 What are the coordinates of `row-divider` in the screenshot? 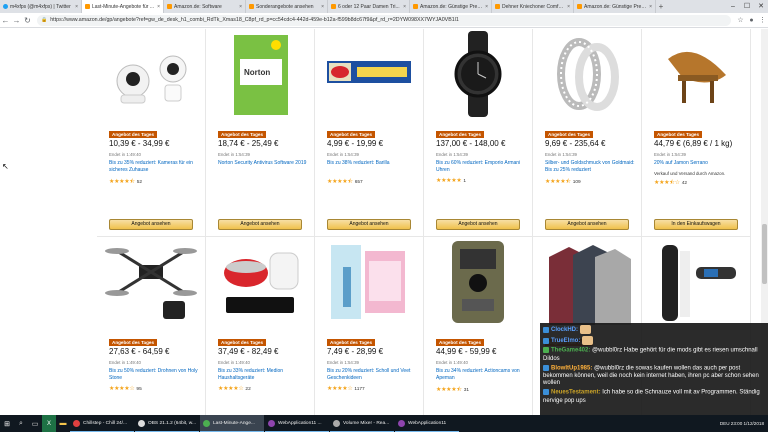 It's located at (424, 236).